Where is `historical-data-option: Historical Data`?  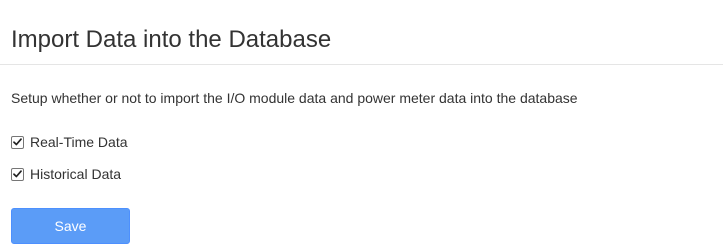
historical-data-option: Historical Data is located at coordinates (66, 174).